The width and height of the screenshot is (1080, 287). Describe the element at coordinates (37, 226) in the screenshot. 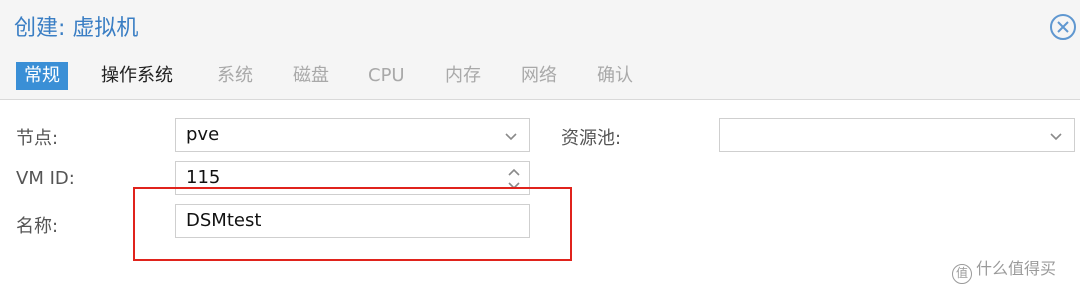

I see `name-label: 名称:` at that location.